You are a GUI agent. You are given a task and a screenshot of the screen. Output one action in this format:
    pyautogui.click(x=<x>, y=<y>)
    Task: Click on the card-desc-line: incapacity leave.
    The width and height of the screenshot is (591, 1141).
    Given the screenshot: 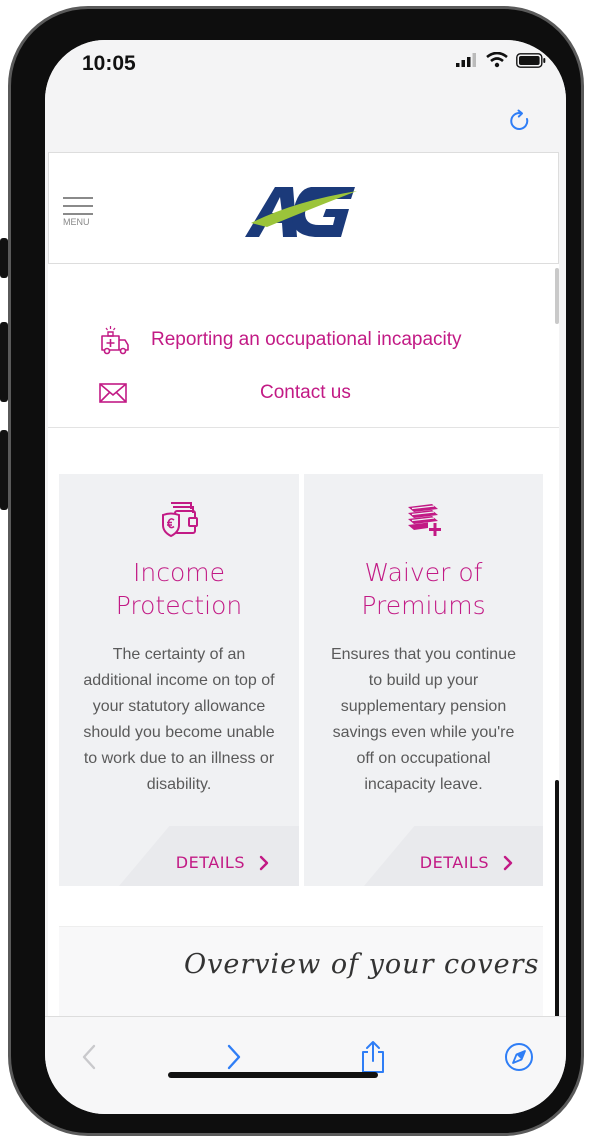 What is the action you would take?
    pyautogui.click(x=423, y=784)
    